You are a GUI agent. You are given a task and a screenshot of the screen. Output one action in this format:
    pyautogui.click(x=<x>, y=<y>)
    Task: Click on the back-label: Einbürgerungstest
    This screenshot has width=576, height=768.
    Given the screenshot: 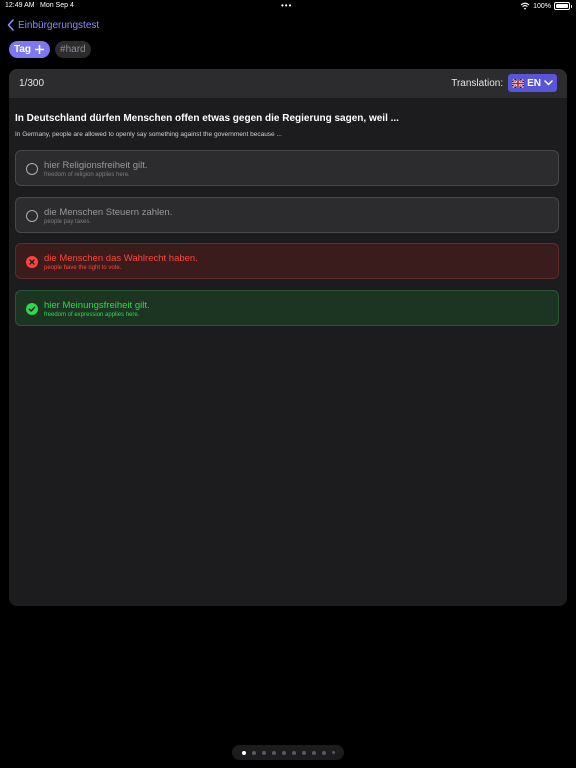 What is the action you would take?
    pyautogui.click(x=59, y=25)
    